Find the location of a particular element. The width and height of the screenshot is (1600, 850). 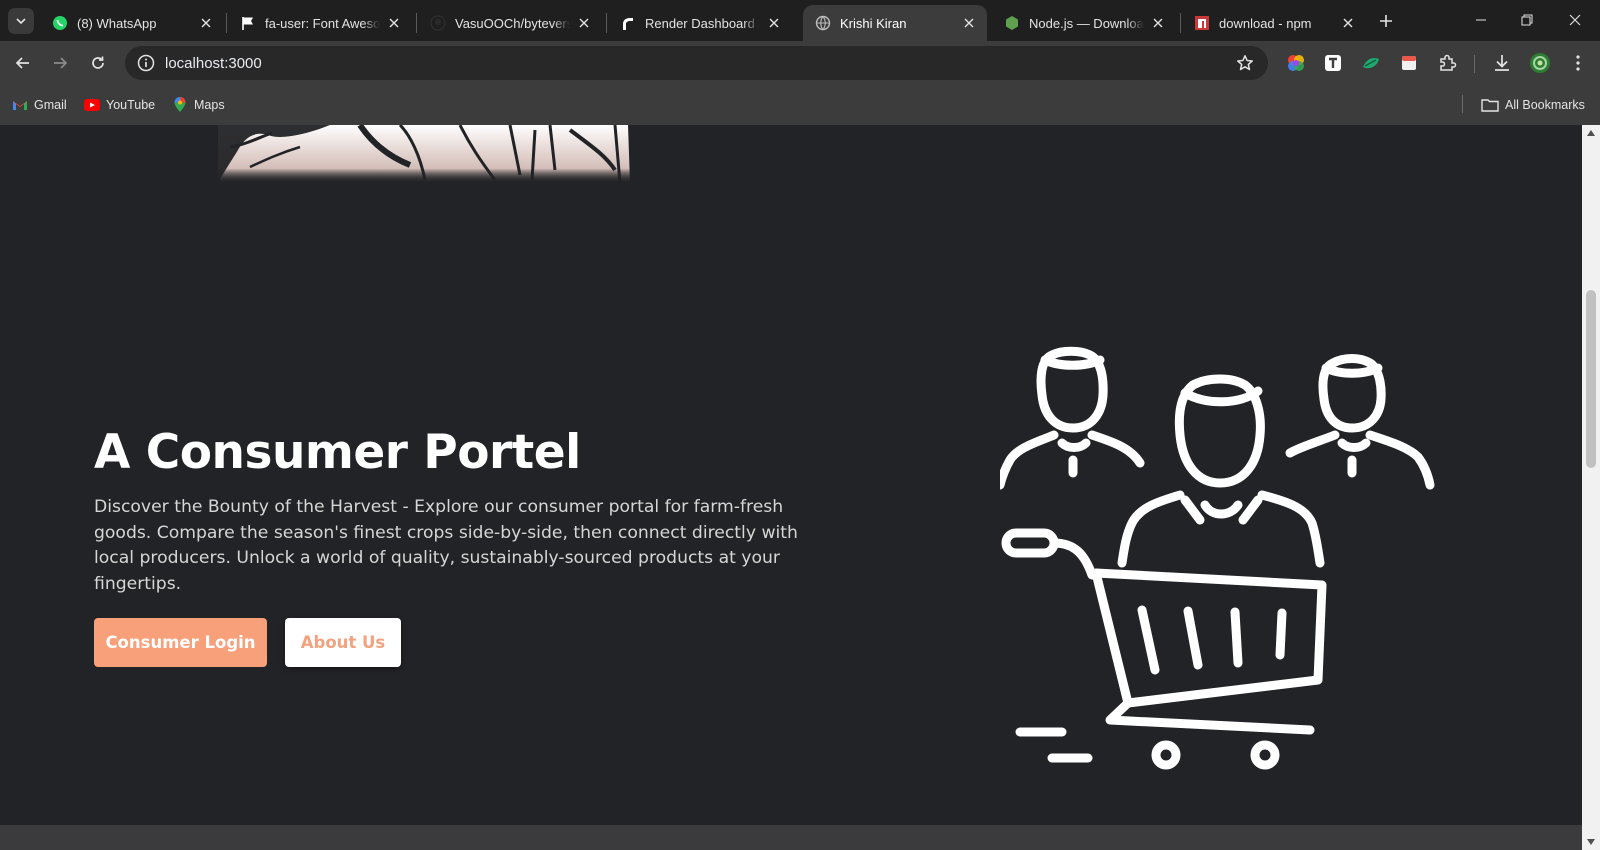

tab-github: VasuOOCh/byteverse is located at coordinates (510, 23).